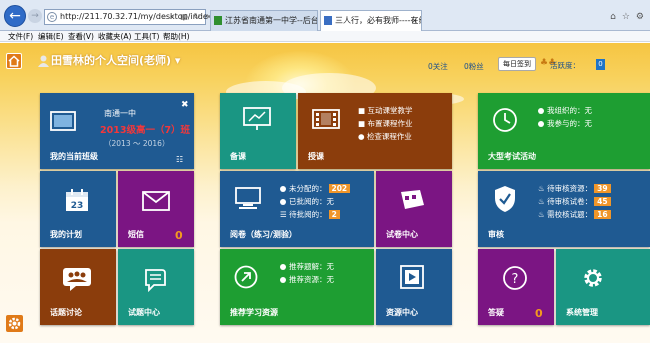 This screenshot has width=650, height=343. Describe the element at coordinates (385, 123) in the screenshot. I see `teach-assign: ■ 布置课程作业` at that location.